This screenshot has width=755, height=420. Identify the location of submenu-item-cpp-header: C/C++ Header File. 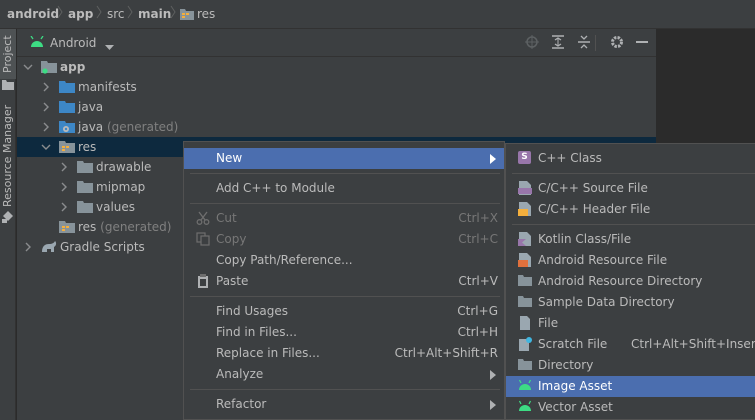
(630, 209).